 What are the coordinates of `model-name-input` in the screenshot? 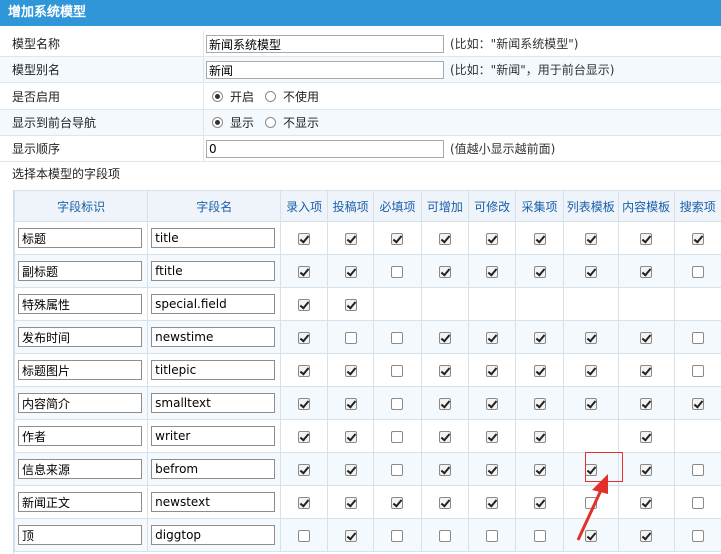 It's located at (325, 44).